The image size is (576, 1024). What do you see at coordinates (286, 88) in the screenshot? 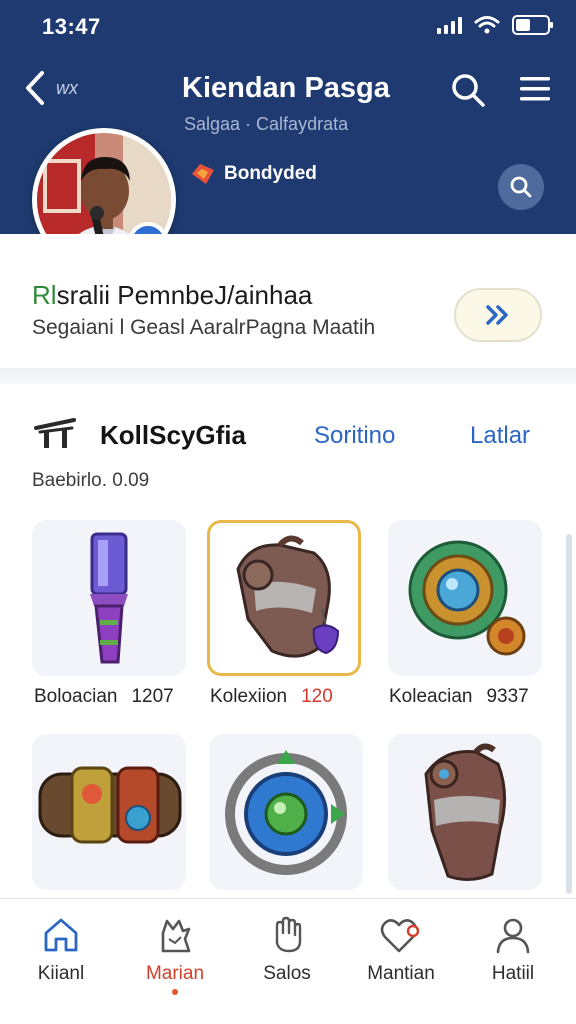
I see `page-title: Kiendan Pasga` at bounding box center [286, 88].